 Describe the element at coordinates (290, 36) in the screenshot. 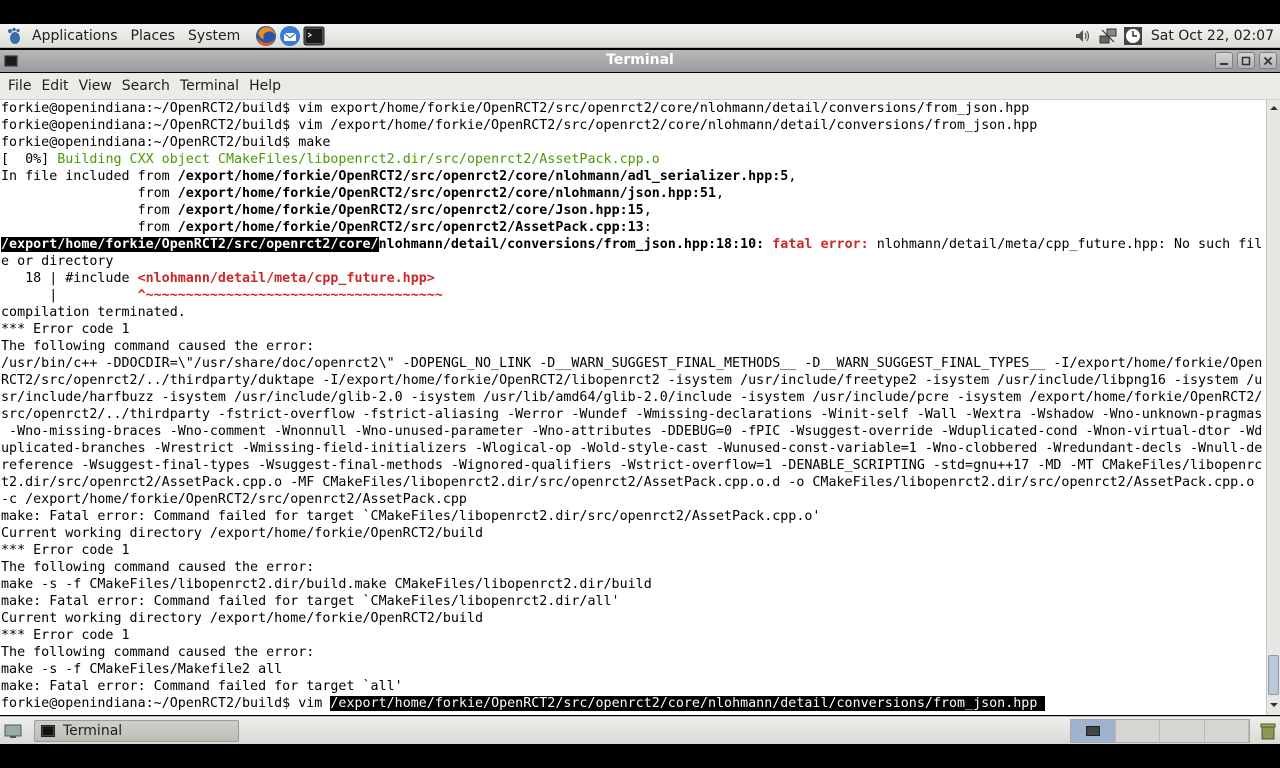

I see `thunderbird-icon` at that location.